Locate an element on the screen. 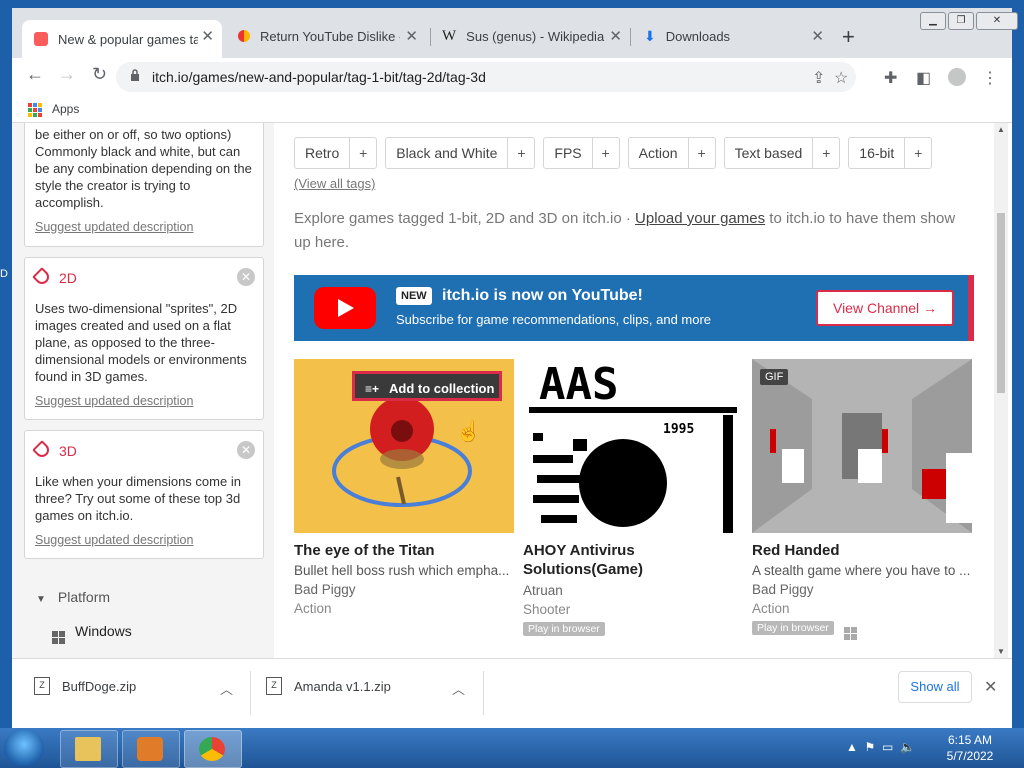 The width and height of the screenshot is (1024, 768). apps-grid-icon is located at coordinates (35, 110).